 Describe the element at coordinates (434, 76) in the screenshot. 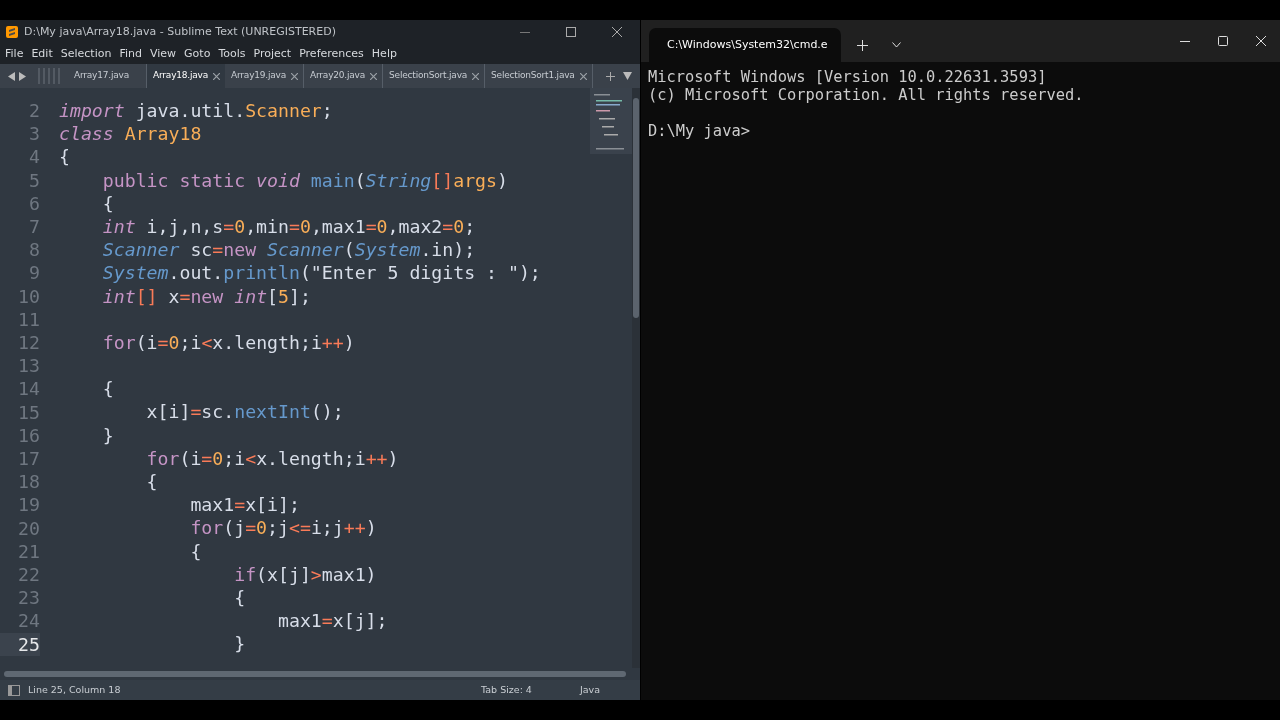

I see `tab: SelectionSort.java` at that location.